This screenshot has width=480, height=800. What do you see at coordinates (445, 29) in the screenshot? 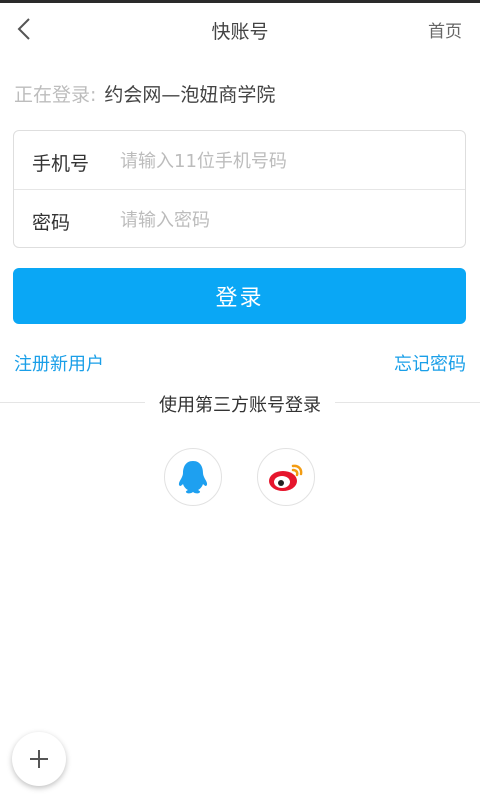
I see `home-link: 首页` at bounding box center [445, 29].